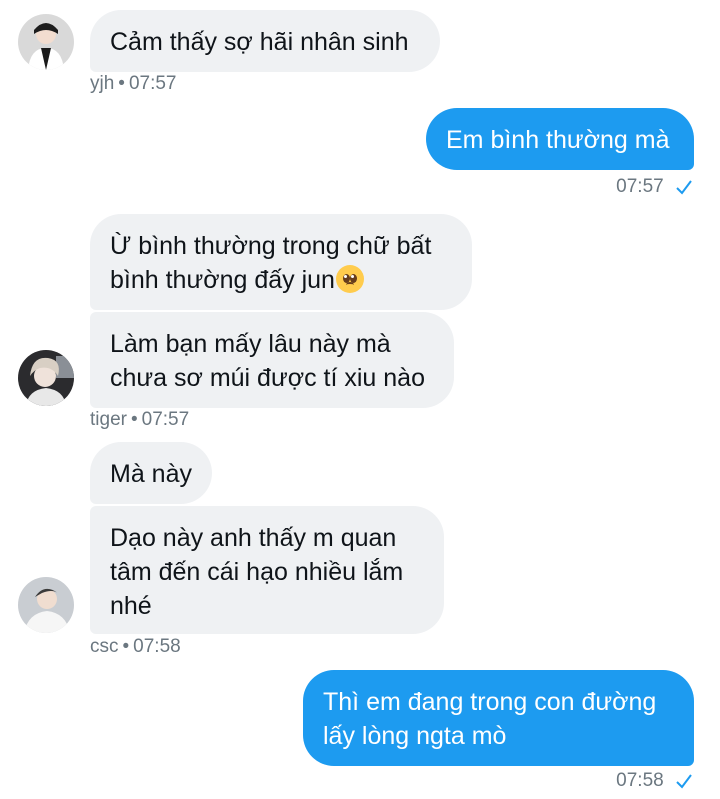 The image size is (720, 799). What do you see at coordinates (259, 42) in the screenshot?
I see `message-text: Cảm thấy sợ hãi nhân sinh` at bounding box center [259, 42].